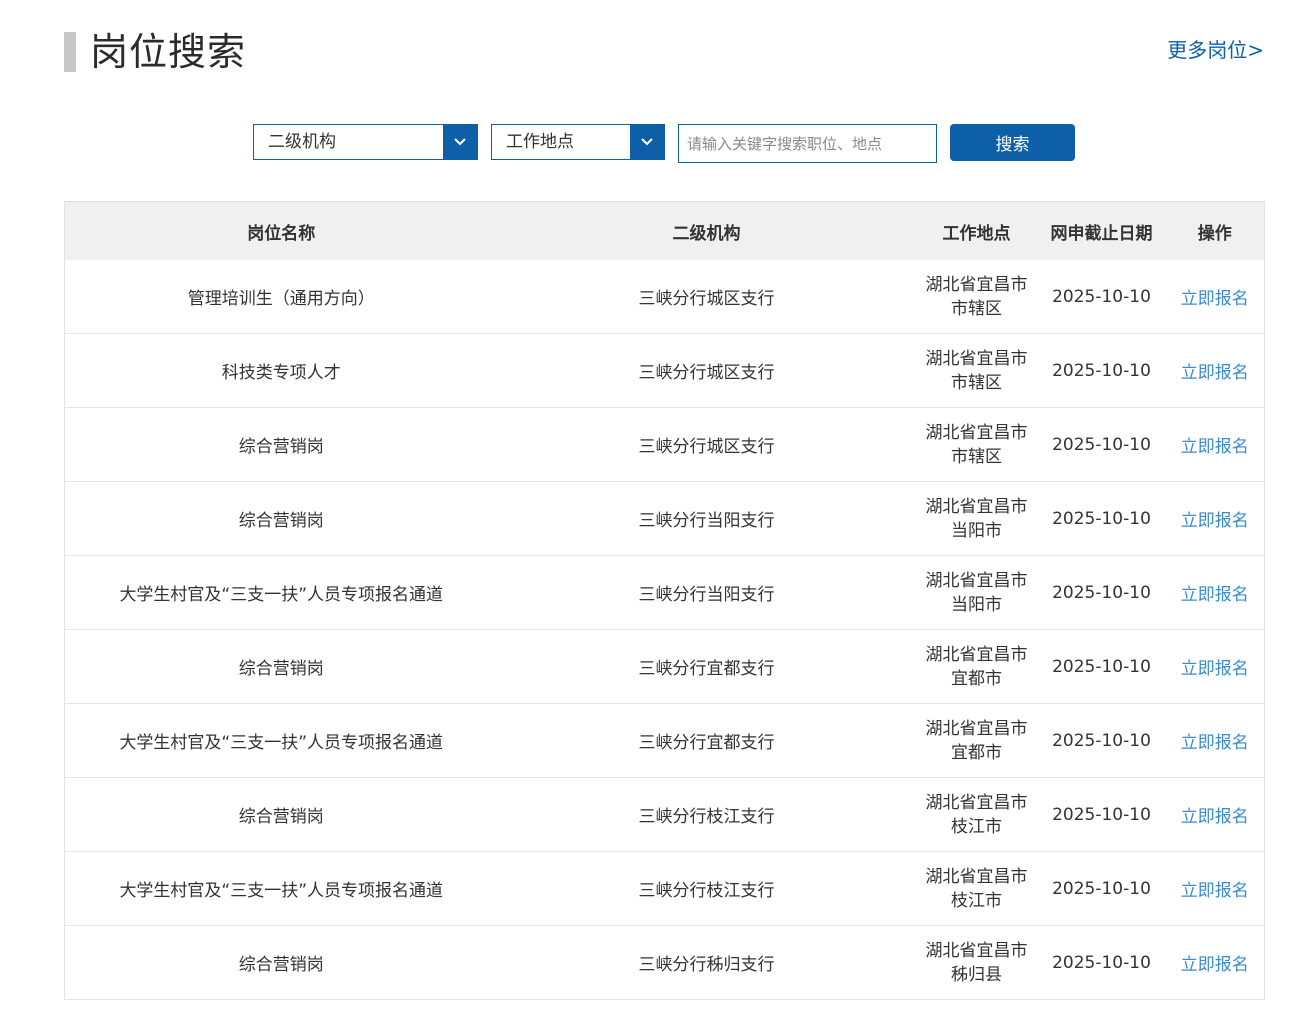 This screenshot has width=1314, height=1011. What do you see at coordinates (706, 230) in the screenshot?
I see `column-header-org: 二级机构` at bounding box center [706, 230].